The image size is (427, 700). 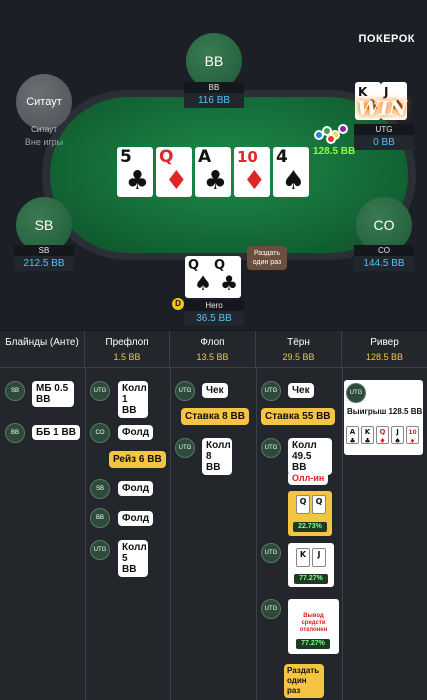 I want to click on mini-card: J, so click(x=319, y=557).